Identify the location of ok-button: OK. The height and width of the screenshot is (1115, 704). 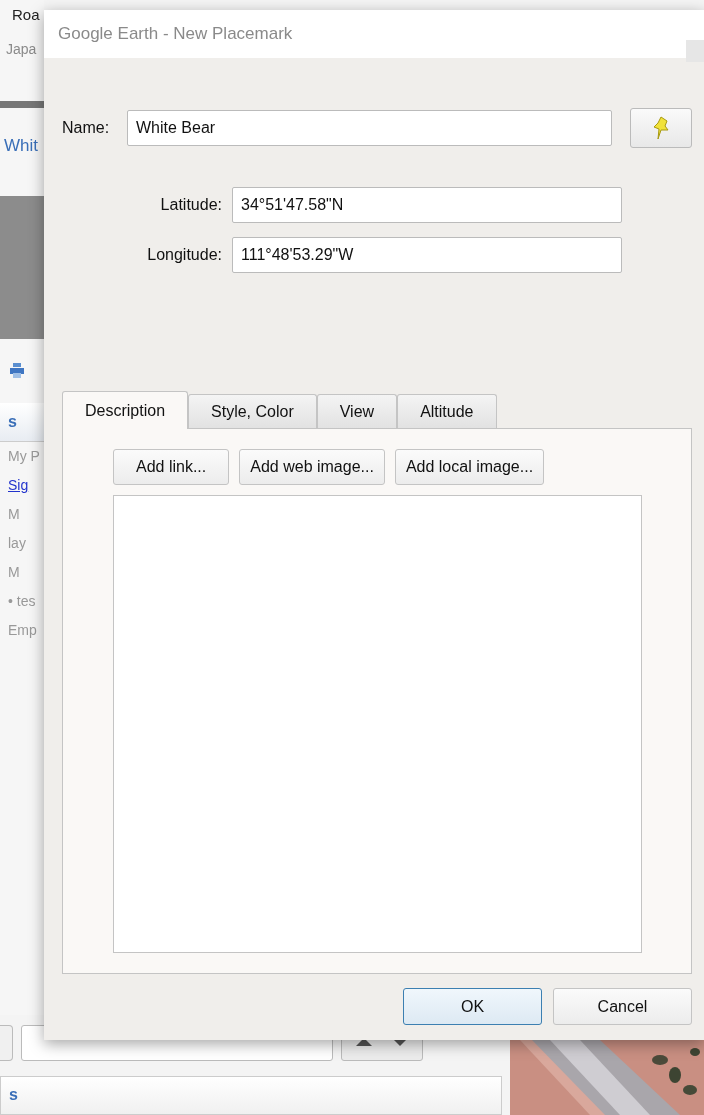
(472, 1006).